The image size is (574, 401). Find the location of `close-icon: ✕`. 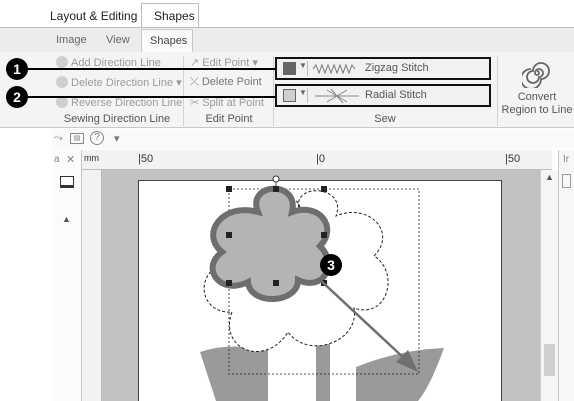

close-icon: ✕ is located at coordinates (70, 159).